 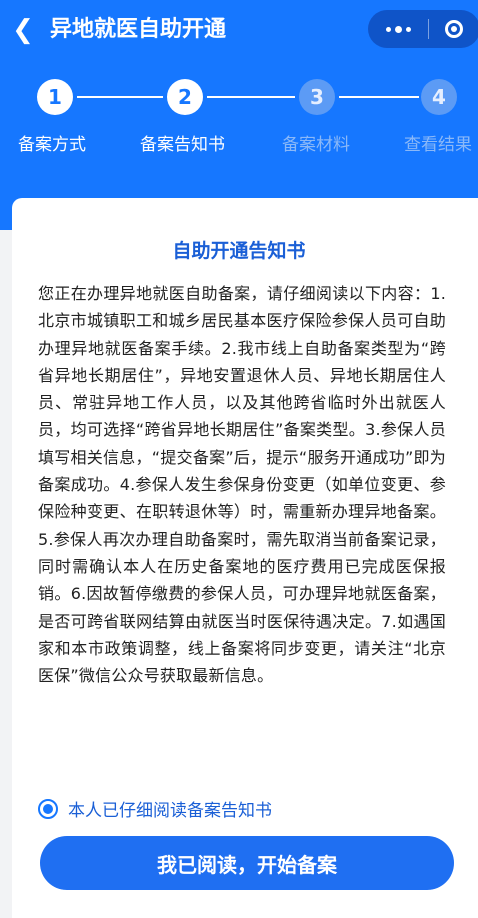 I want to click on more-dots-icon, so click(x=398, y=29).